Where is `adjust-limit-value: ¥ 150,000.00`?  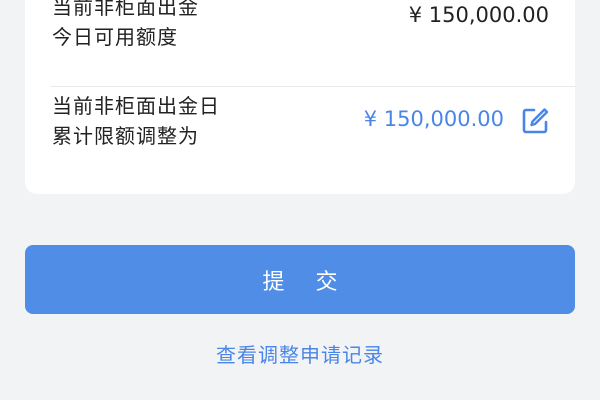 adjust-limit-value: ¥ 150,000.00 is located at coordinates (434, 119).